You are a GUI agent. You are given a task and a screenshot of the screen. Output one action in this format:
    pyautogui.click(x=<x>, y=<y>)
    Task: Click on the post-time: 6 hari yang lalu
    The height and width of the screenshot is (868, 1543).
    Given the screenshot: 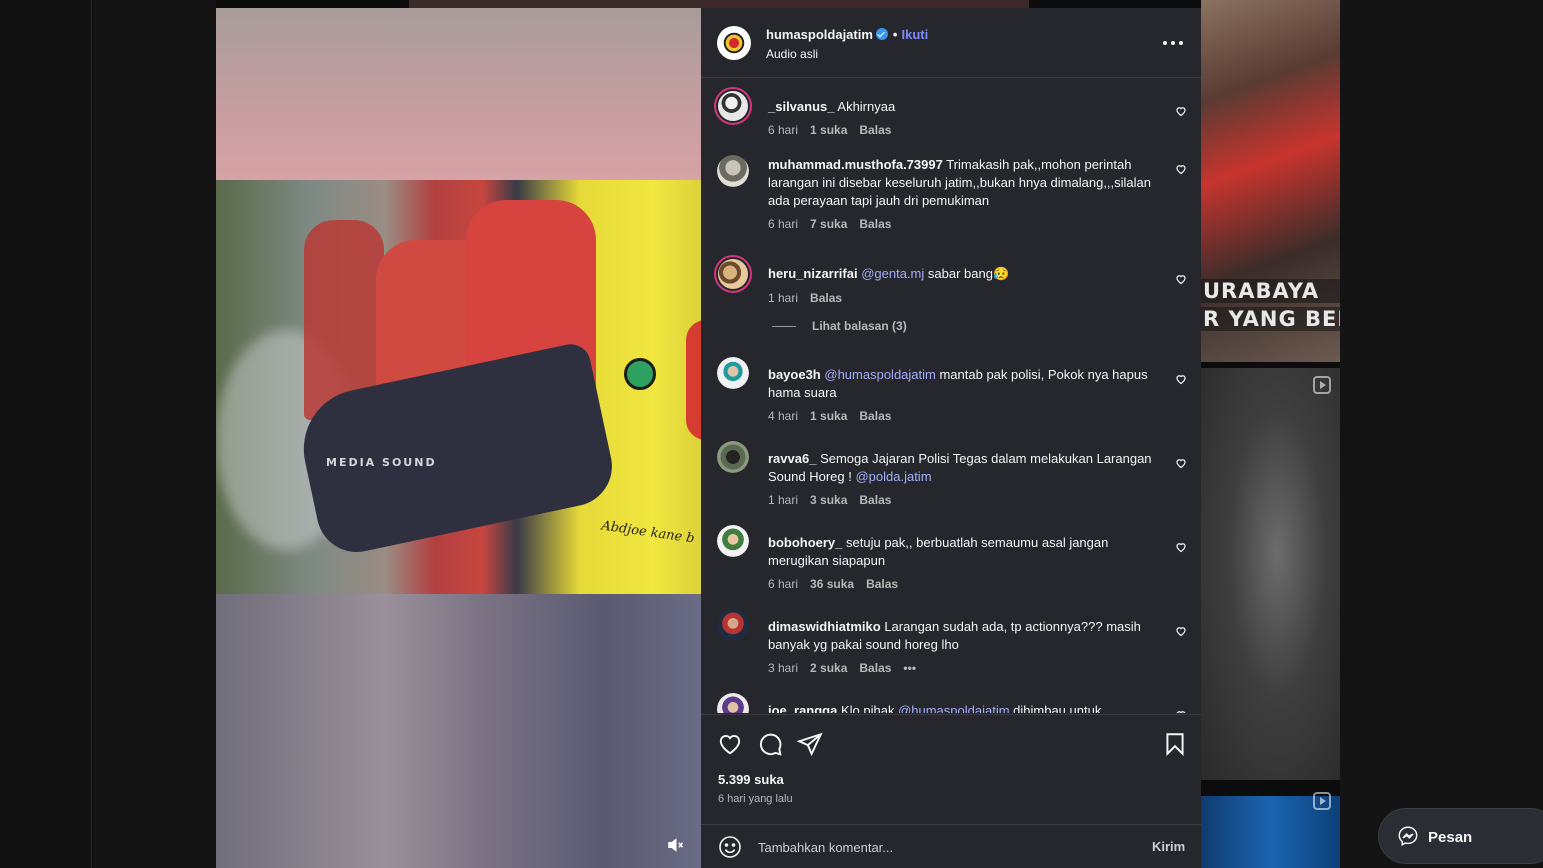 What is the action you would take?
    pyautogui.click(x=755, y=799)
    